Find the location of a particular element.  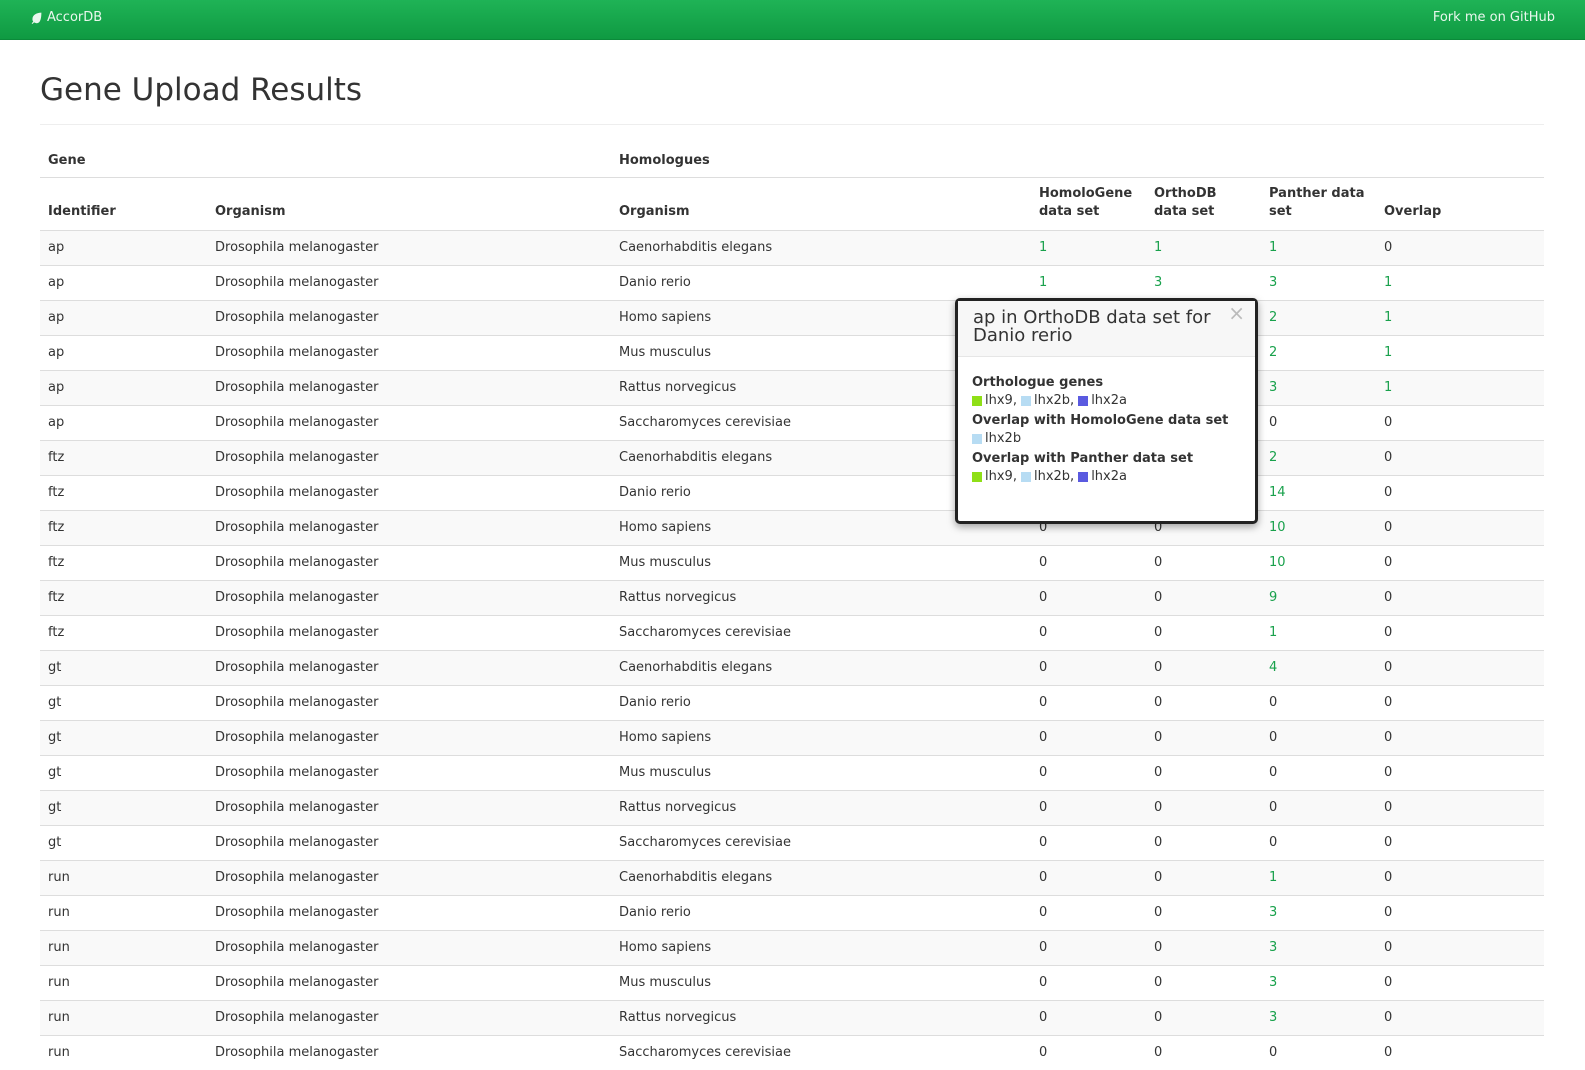

title-divider is located at coordinates (792, 124).